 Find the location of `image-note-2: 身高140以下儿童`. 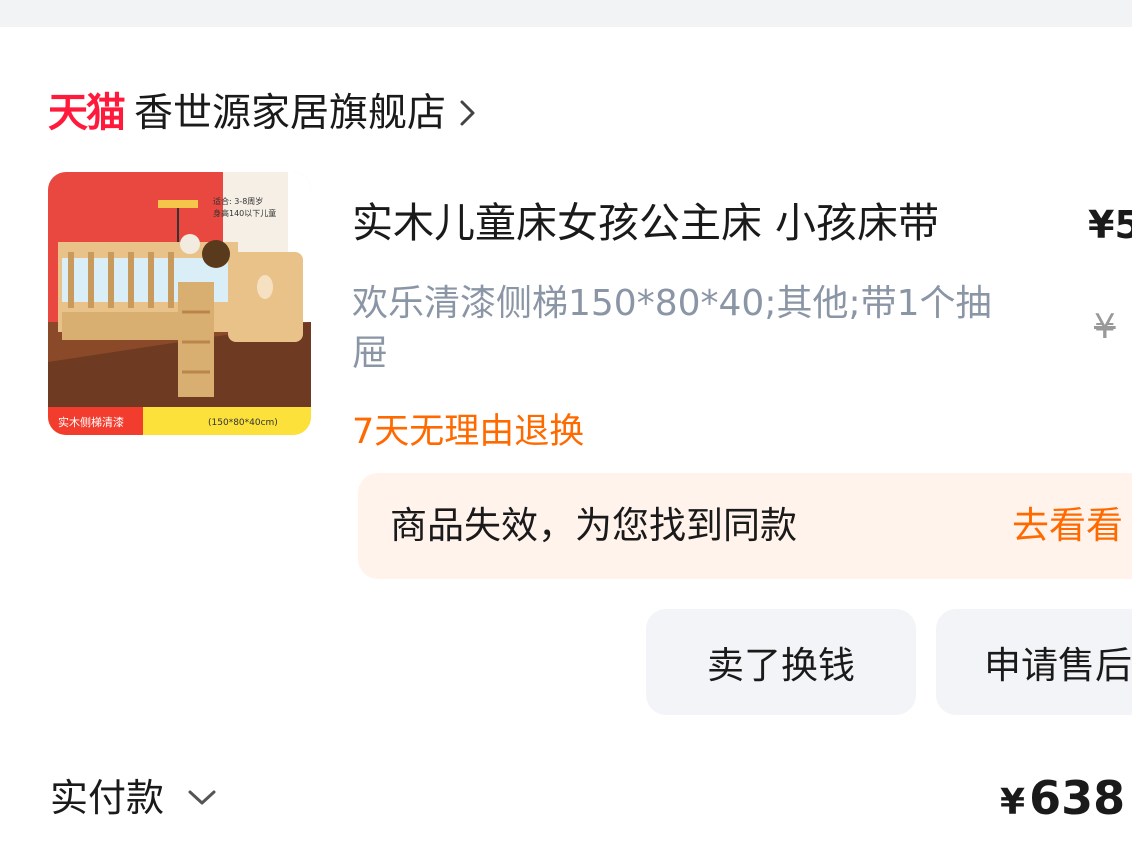

image-note-2: 身高140以下儿童 is located at coordinates (244, 213).